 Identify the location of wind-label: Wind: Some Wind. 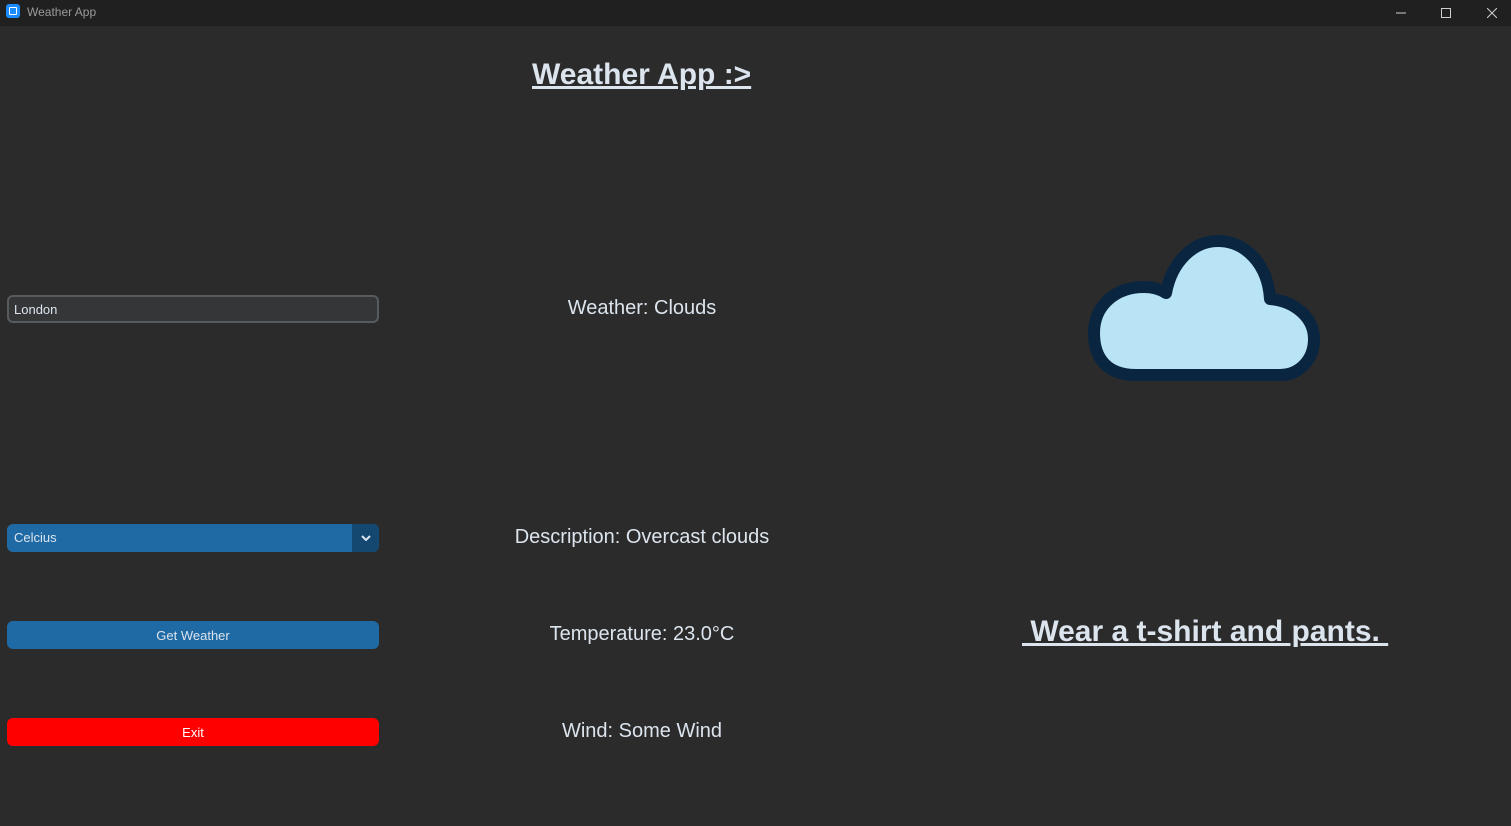
(642, 731).